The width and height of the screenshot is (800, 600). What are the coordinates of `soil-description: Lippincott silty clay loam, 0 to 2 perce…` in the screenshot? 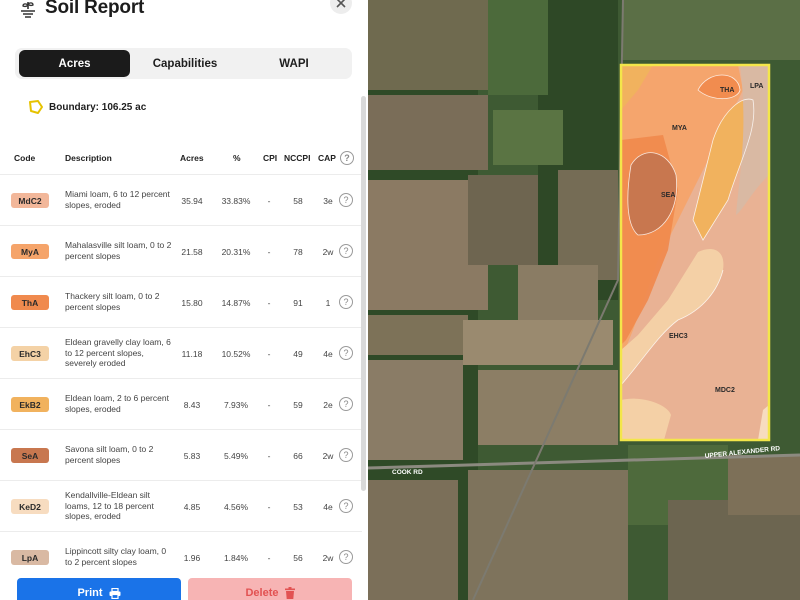 It's located at (116, 556).